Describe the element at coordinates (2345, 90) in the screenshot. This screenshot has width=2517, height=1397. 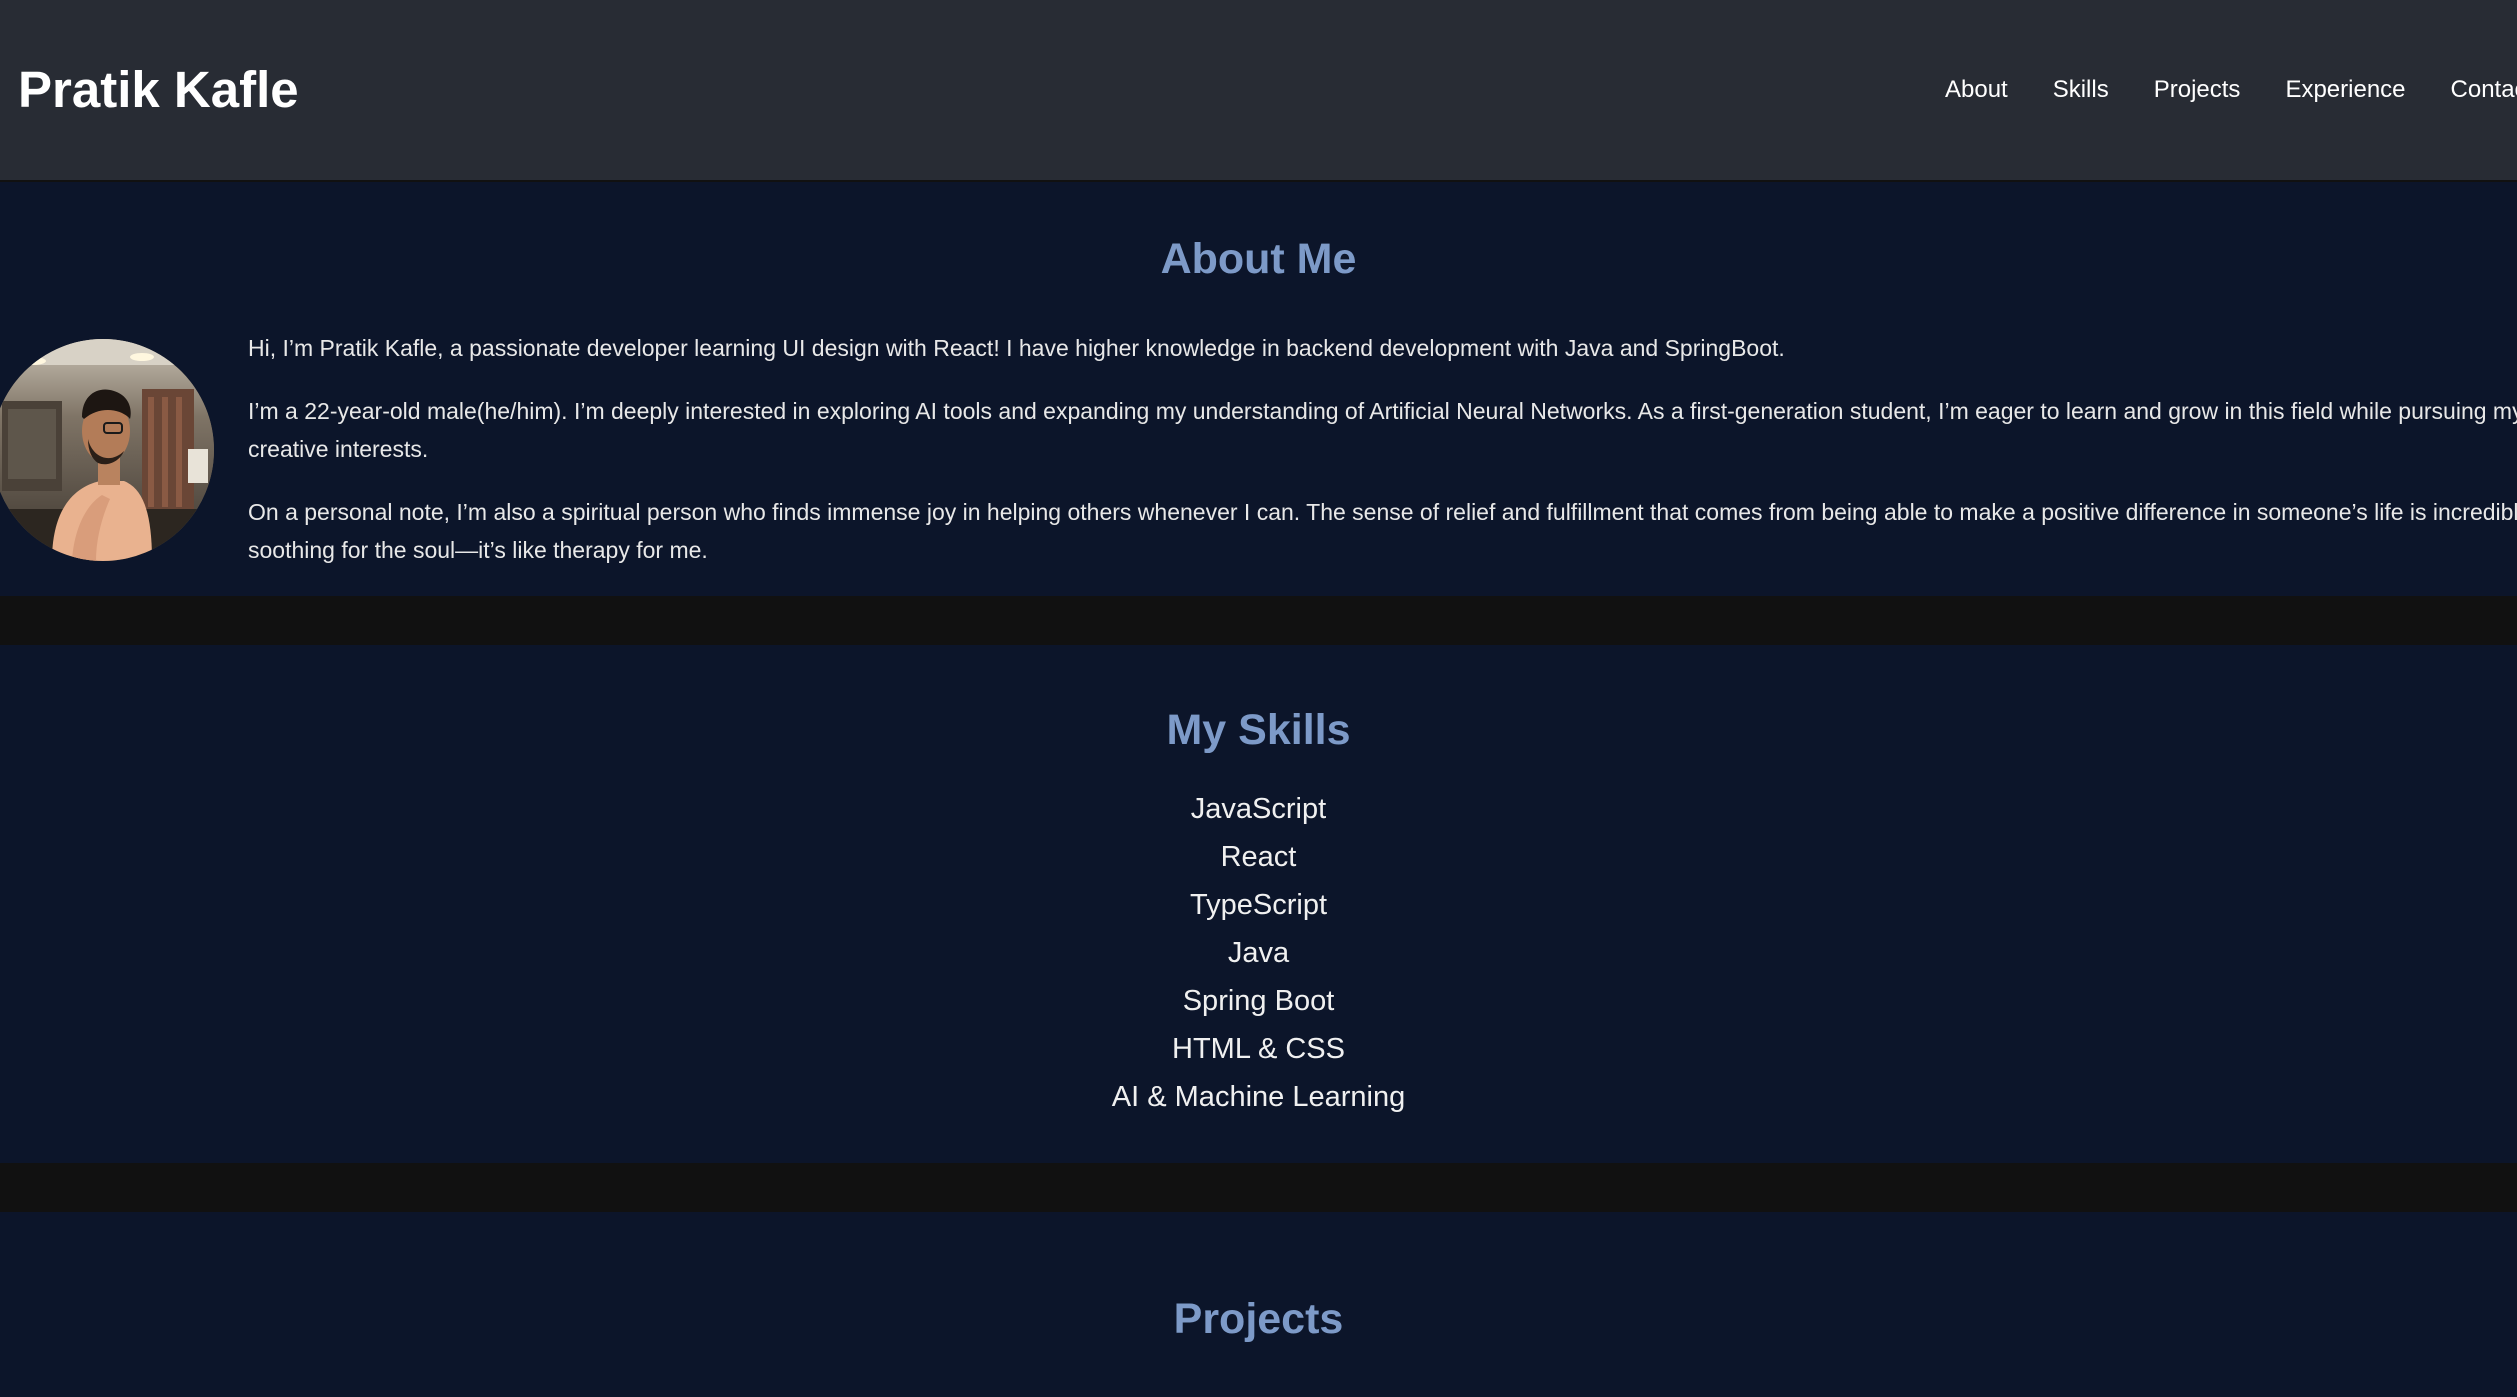
I see `nav-link-experience: Experience` at that location.